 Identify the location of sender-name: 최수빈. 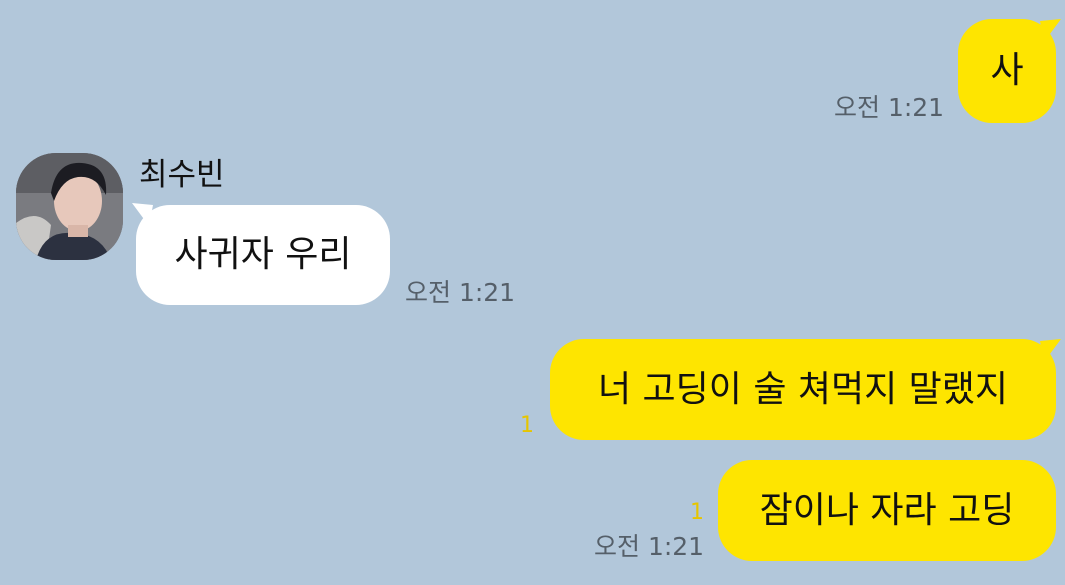
(182, 175).